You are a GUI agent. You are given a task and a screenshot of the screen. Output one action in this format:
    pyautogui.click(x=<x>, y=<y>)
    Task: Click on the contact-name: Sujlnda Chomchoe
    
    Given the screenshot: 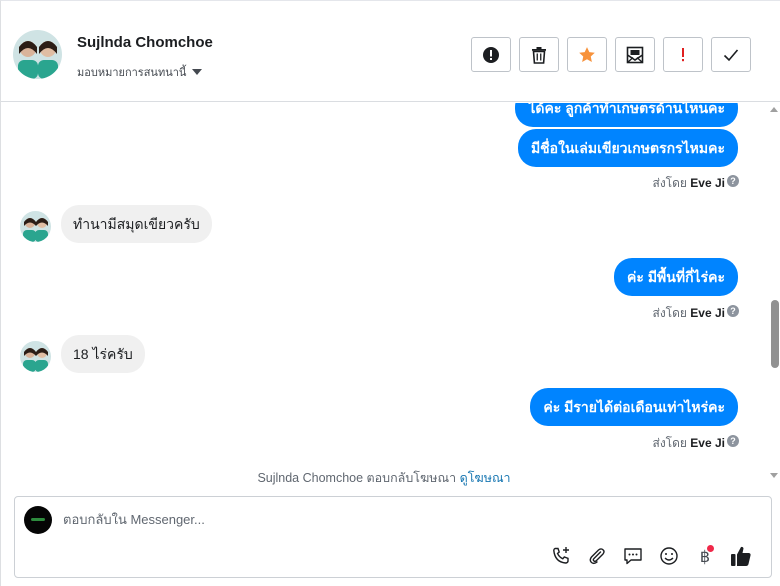 What is the action you would take?
    pyautogui.click(x=145, y=42)
    